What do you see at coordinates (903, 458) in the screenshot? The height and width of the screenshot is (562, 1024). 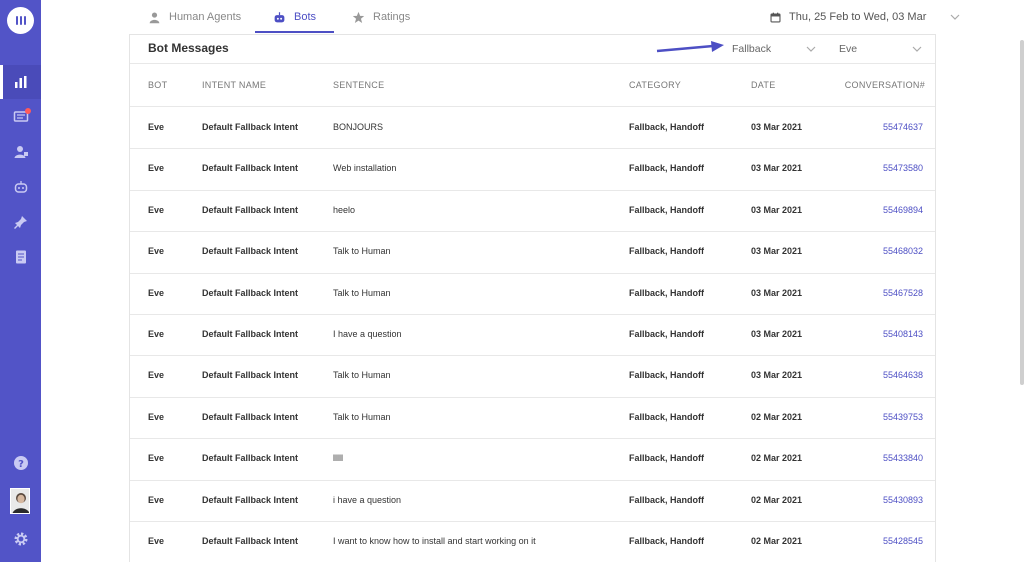 I see `conversation-link: 55433840` at bounding box center [903, 458].